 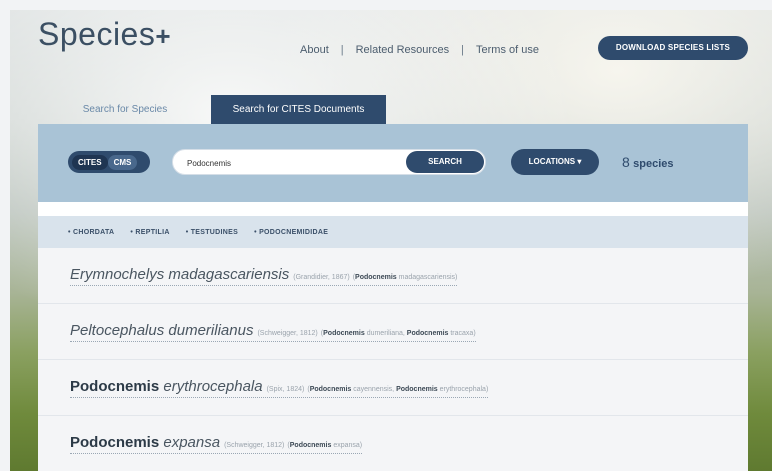 What do you see at coordinates (97, 34) in the screenshot?
I see `logo-text: Species` at bounding box center [97, 34].